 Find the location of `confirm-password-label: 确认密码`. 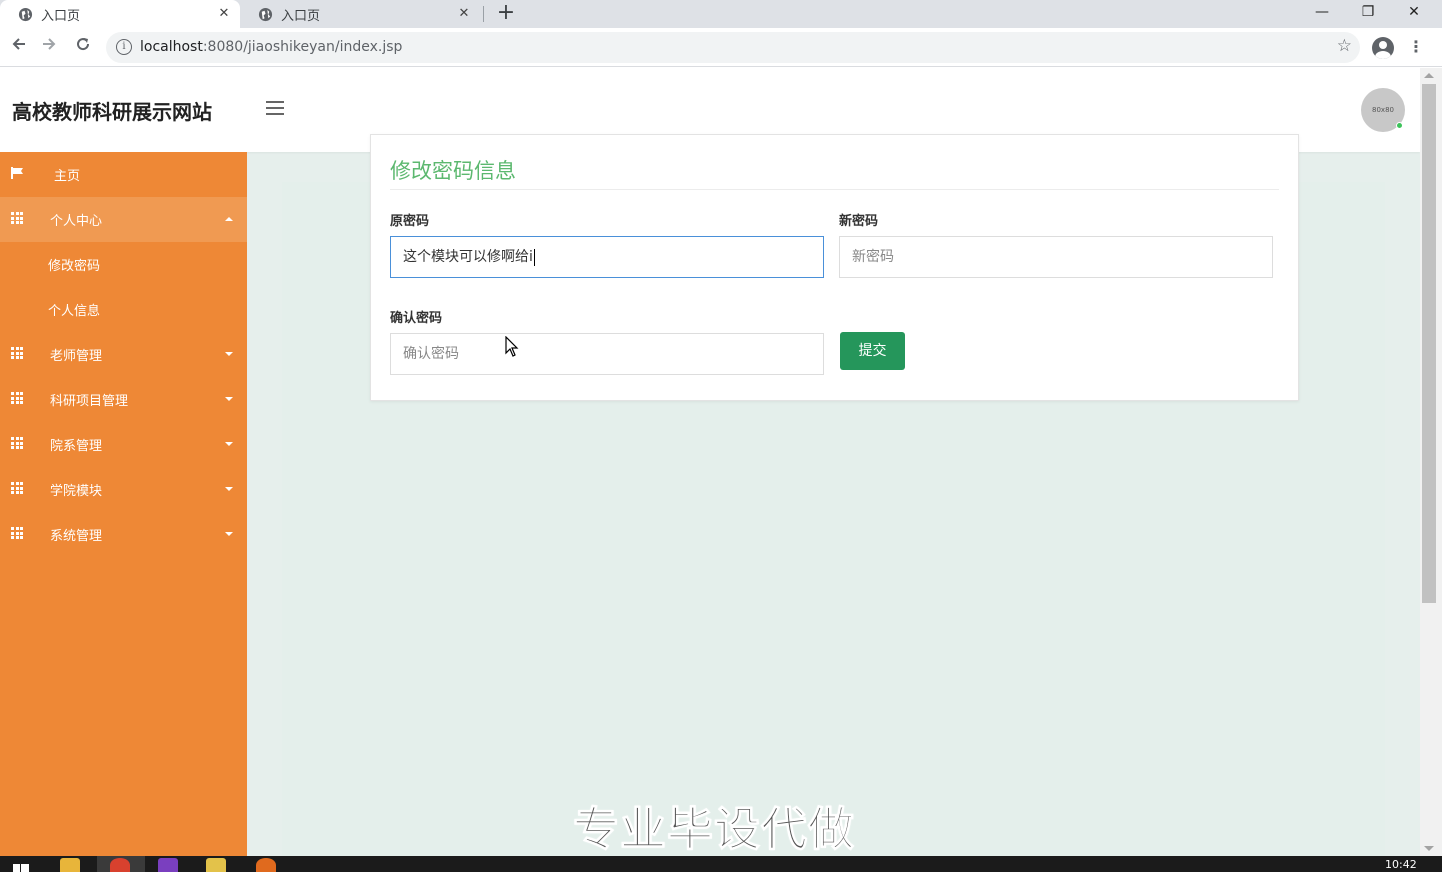

confirm-password-label: 确认密码 is located at coordinates (416, 318).